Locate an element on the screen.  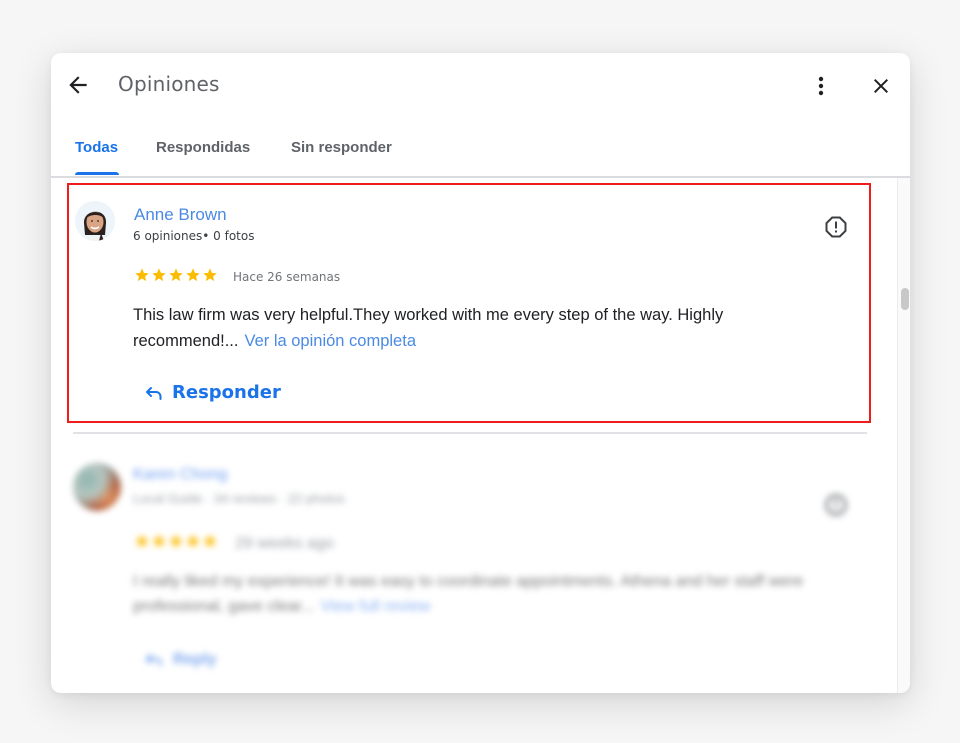
scrollbar-thumb is located at coordinates (905, 299).